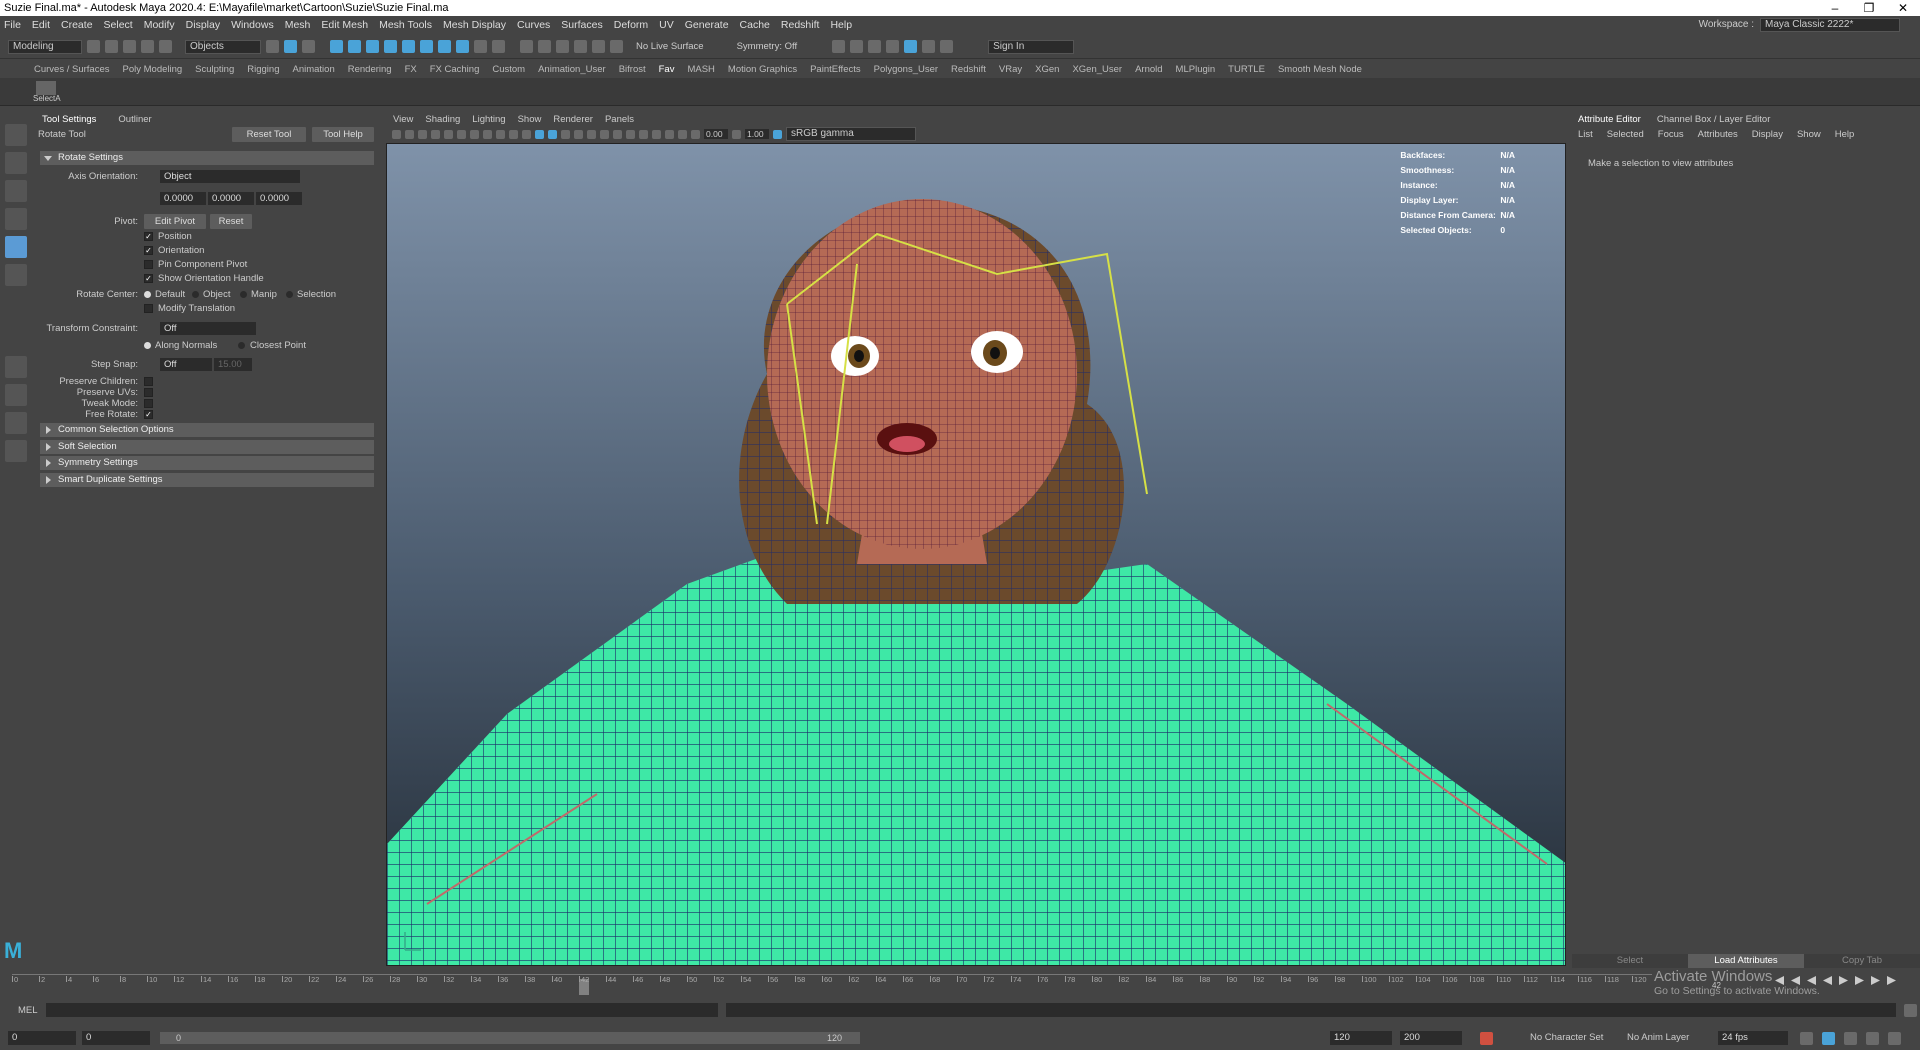 This screenshot has height=1050, width=1920. Describe the element at coordinates (435, 134) in the screenshot. I see `image-plane-icon` at that location.